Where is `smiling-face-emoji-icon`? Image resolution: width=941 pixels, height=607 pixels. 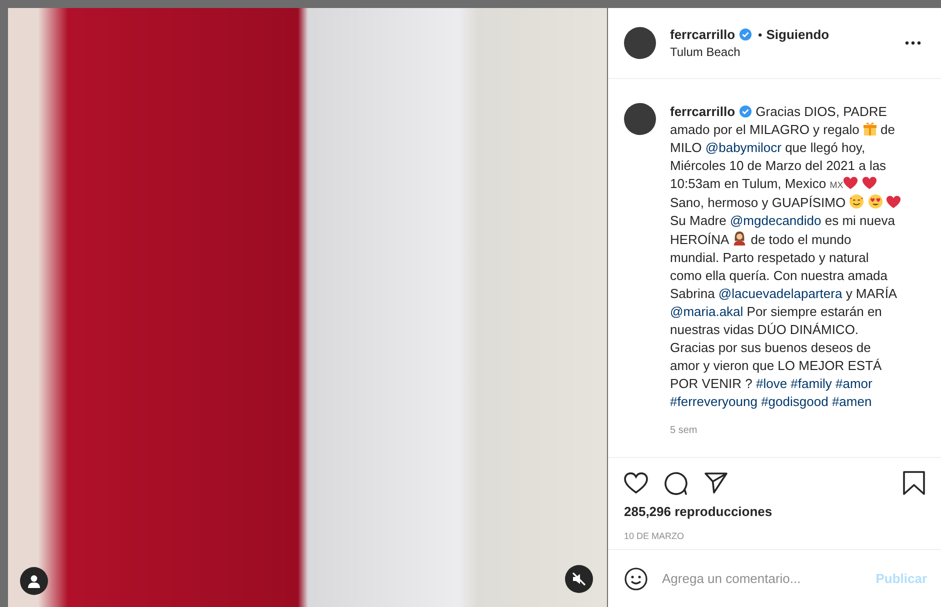 smiling-face-emoji-icon is located at coordinates (856, 201).